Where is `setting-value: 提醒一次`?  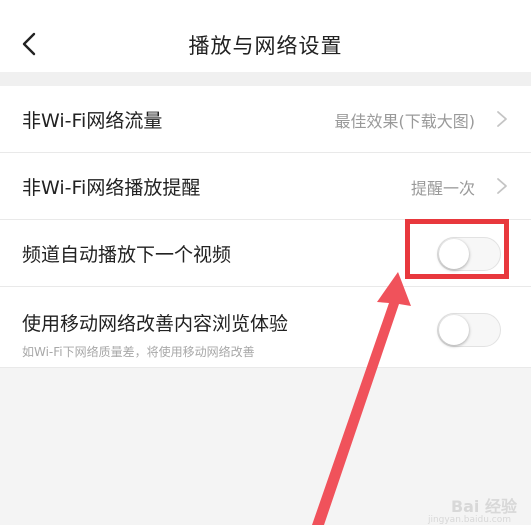
setting-value: 提醒一次 is located at coordinates (442, 188).